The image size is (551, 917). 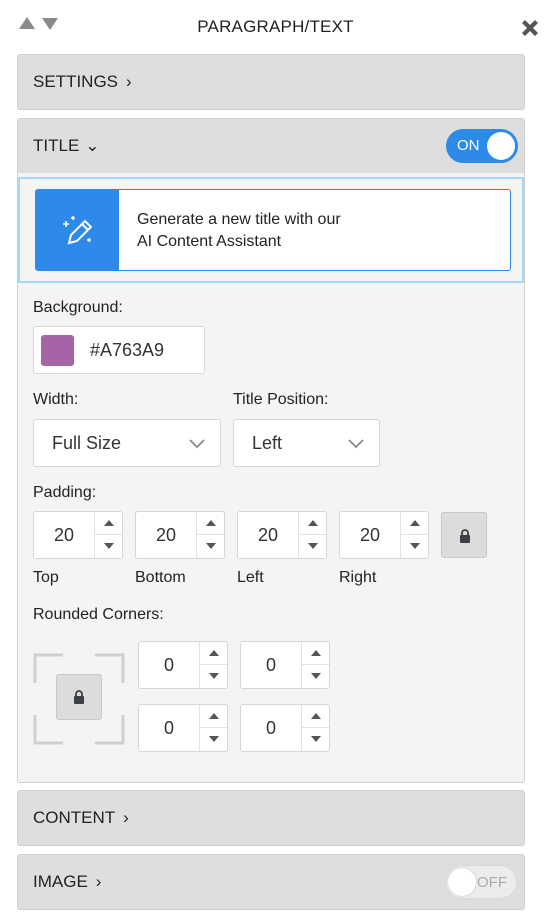 I want to click on corner-top-left-stepper: 0, so click(x=183, y=665).